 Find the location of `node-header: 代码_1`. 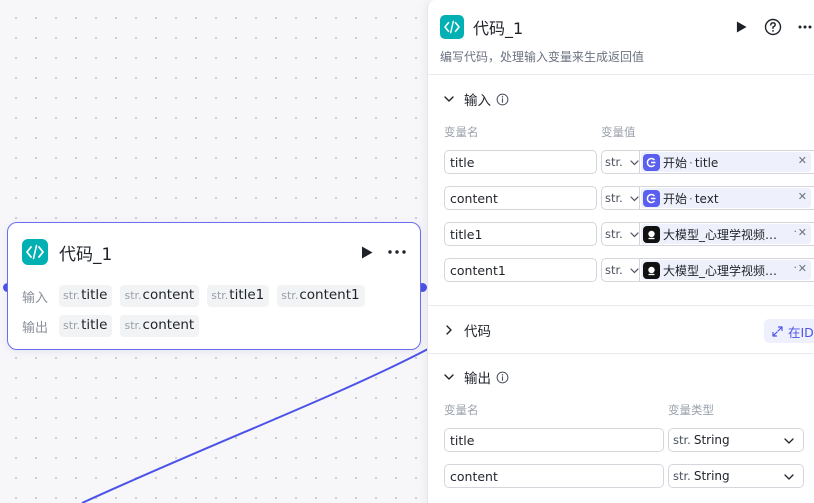

node-header: 代码_1 is located at coordinates (215, 252).